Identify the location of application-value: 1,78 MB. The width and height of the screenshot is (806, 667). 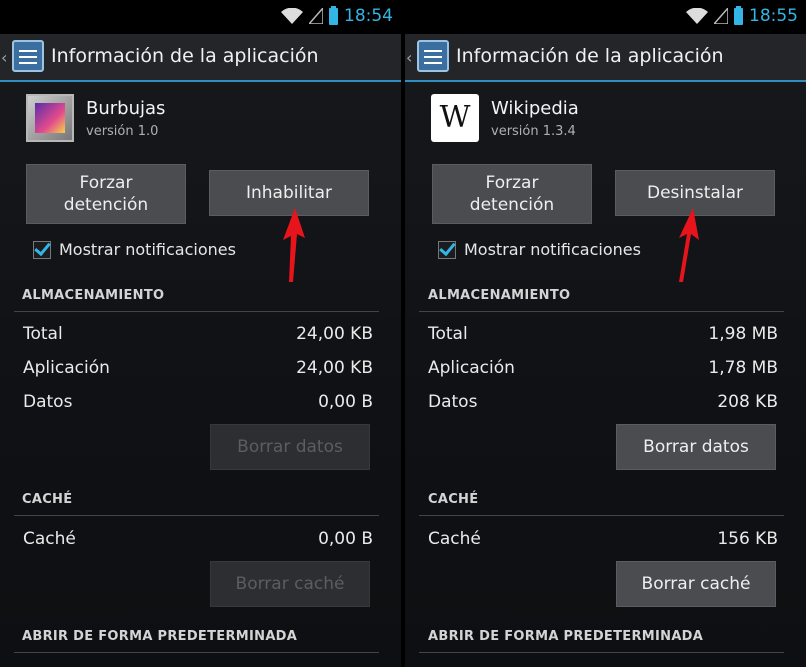
(743, 368).